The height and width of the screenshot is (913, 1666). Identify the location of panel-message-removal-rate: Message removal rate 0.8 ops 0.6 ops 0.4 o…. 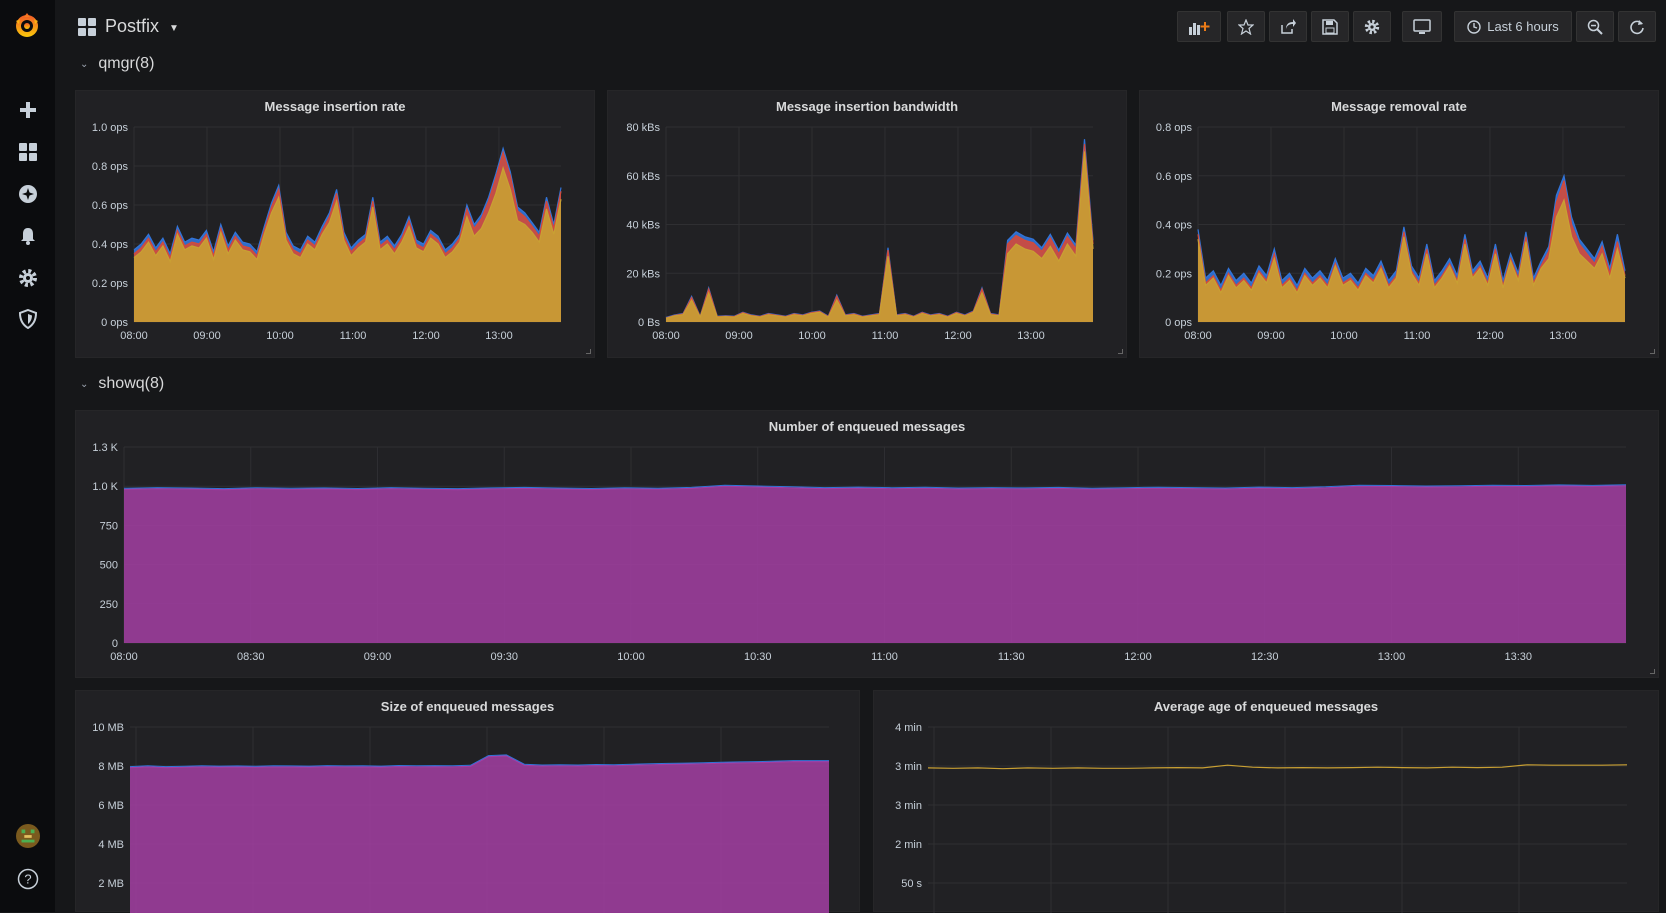
(1399, 224).